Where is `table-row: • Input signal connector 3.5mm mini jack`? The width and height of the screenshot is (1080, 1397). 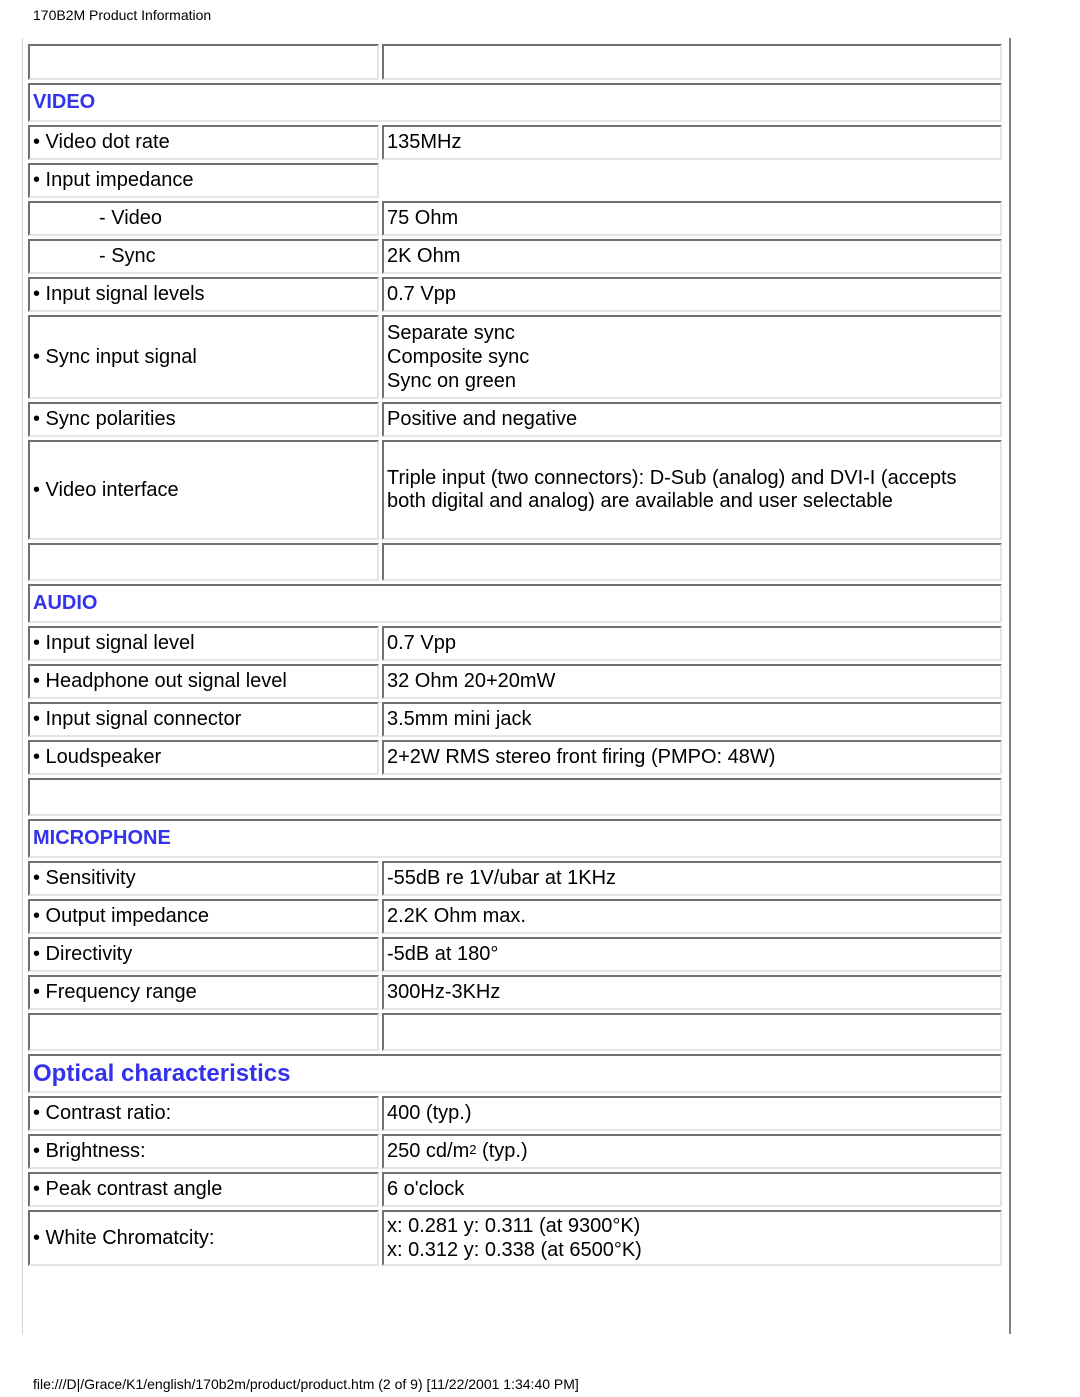
table-row: • Input signal connector 3.5mm mini jack is located at coordinates (515, 719).